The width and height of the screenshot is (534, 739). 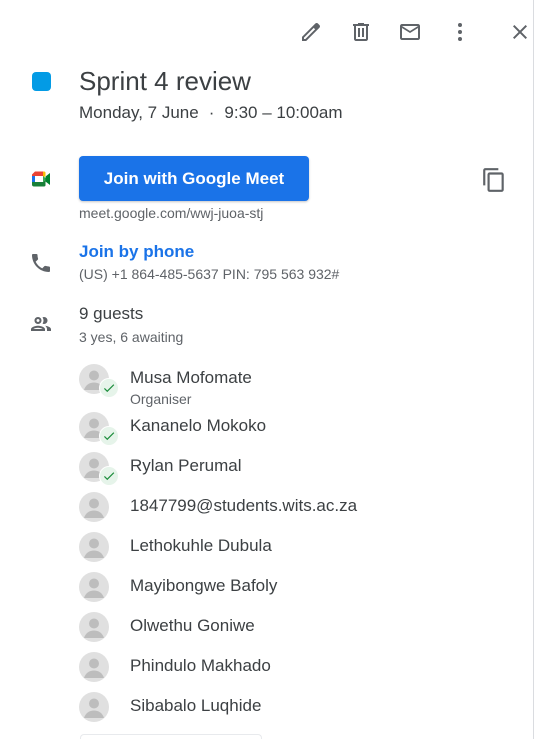 I want to click on join-by-phone-link: Join by phone, so click(x=136, y=252).